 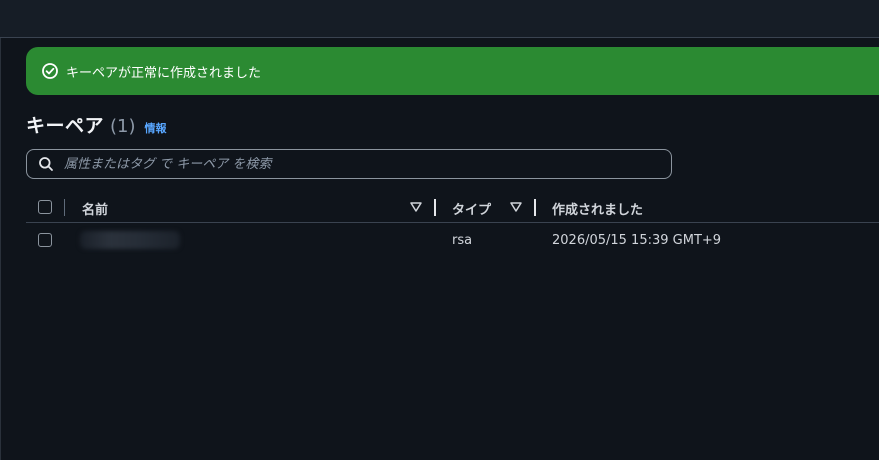 What do you see at coordinates (597, 208) in the screenshot?
I see `column-header-created: 作成されました` at bounding box center [597, 208].